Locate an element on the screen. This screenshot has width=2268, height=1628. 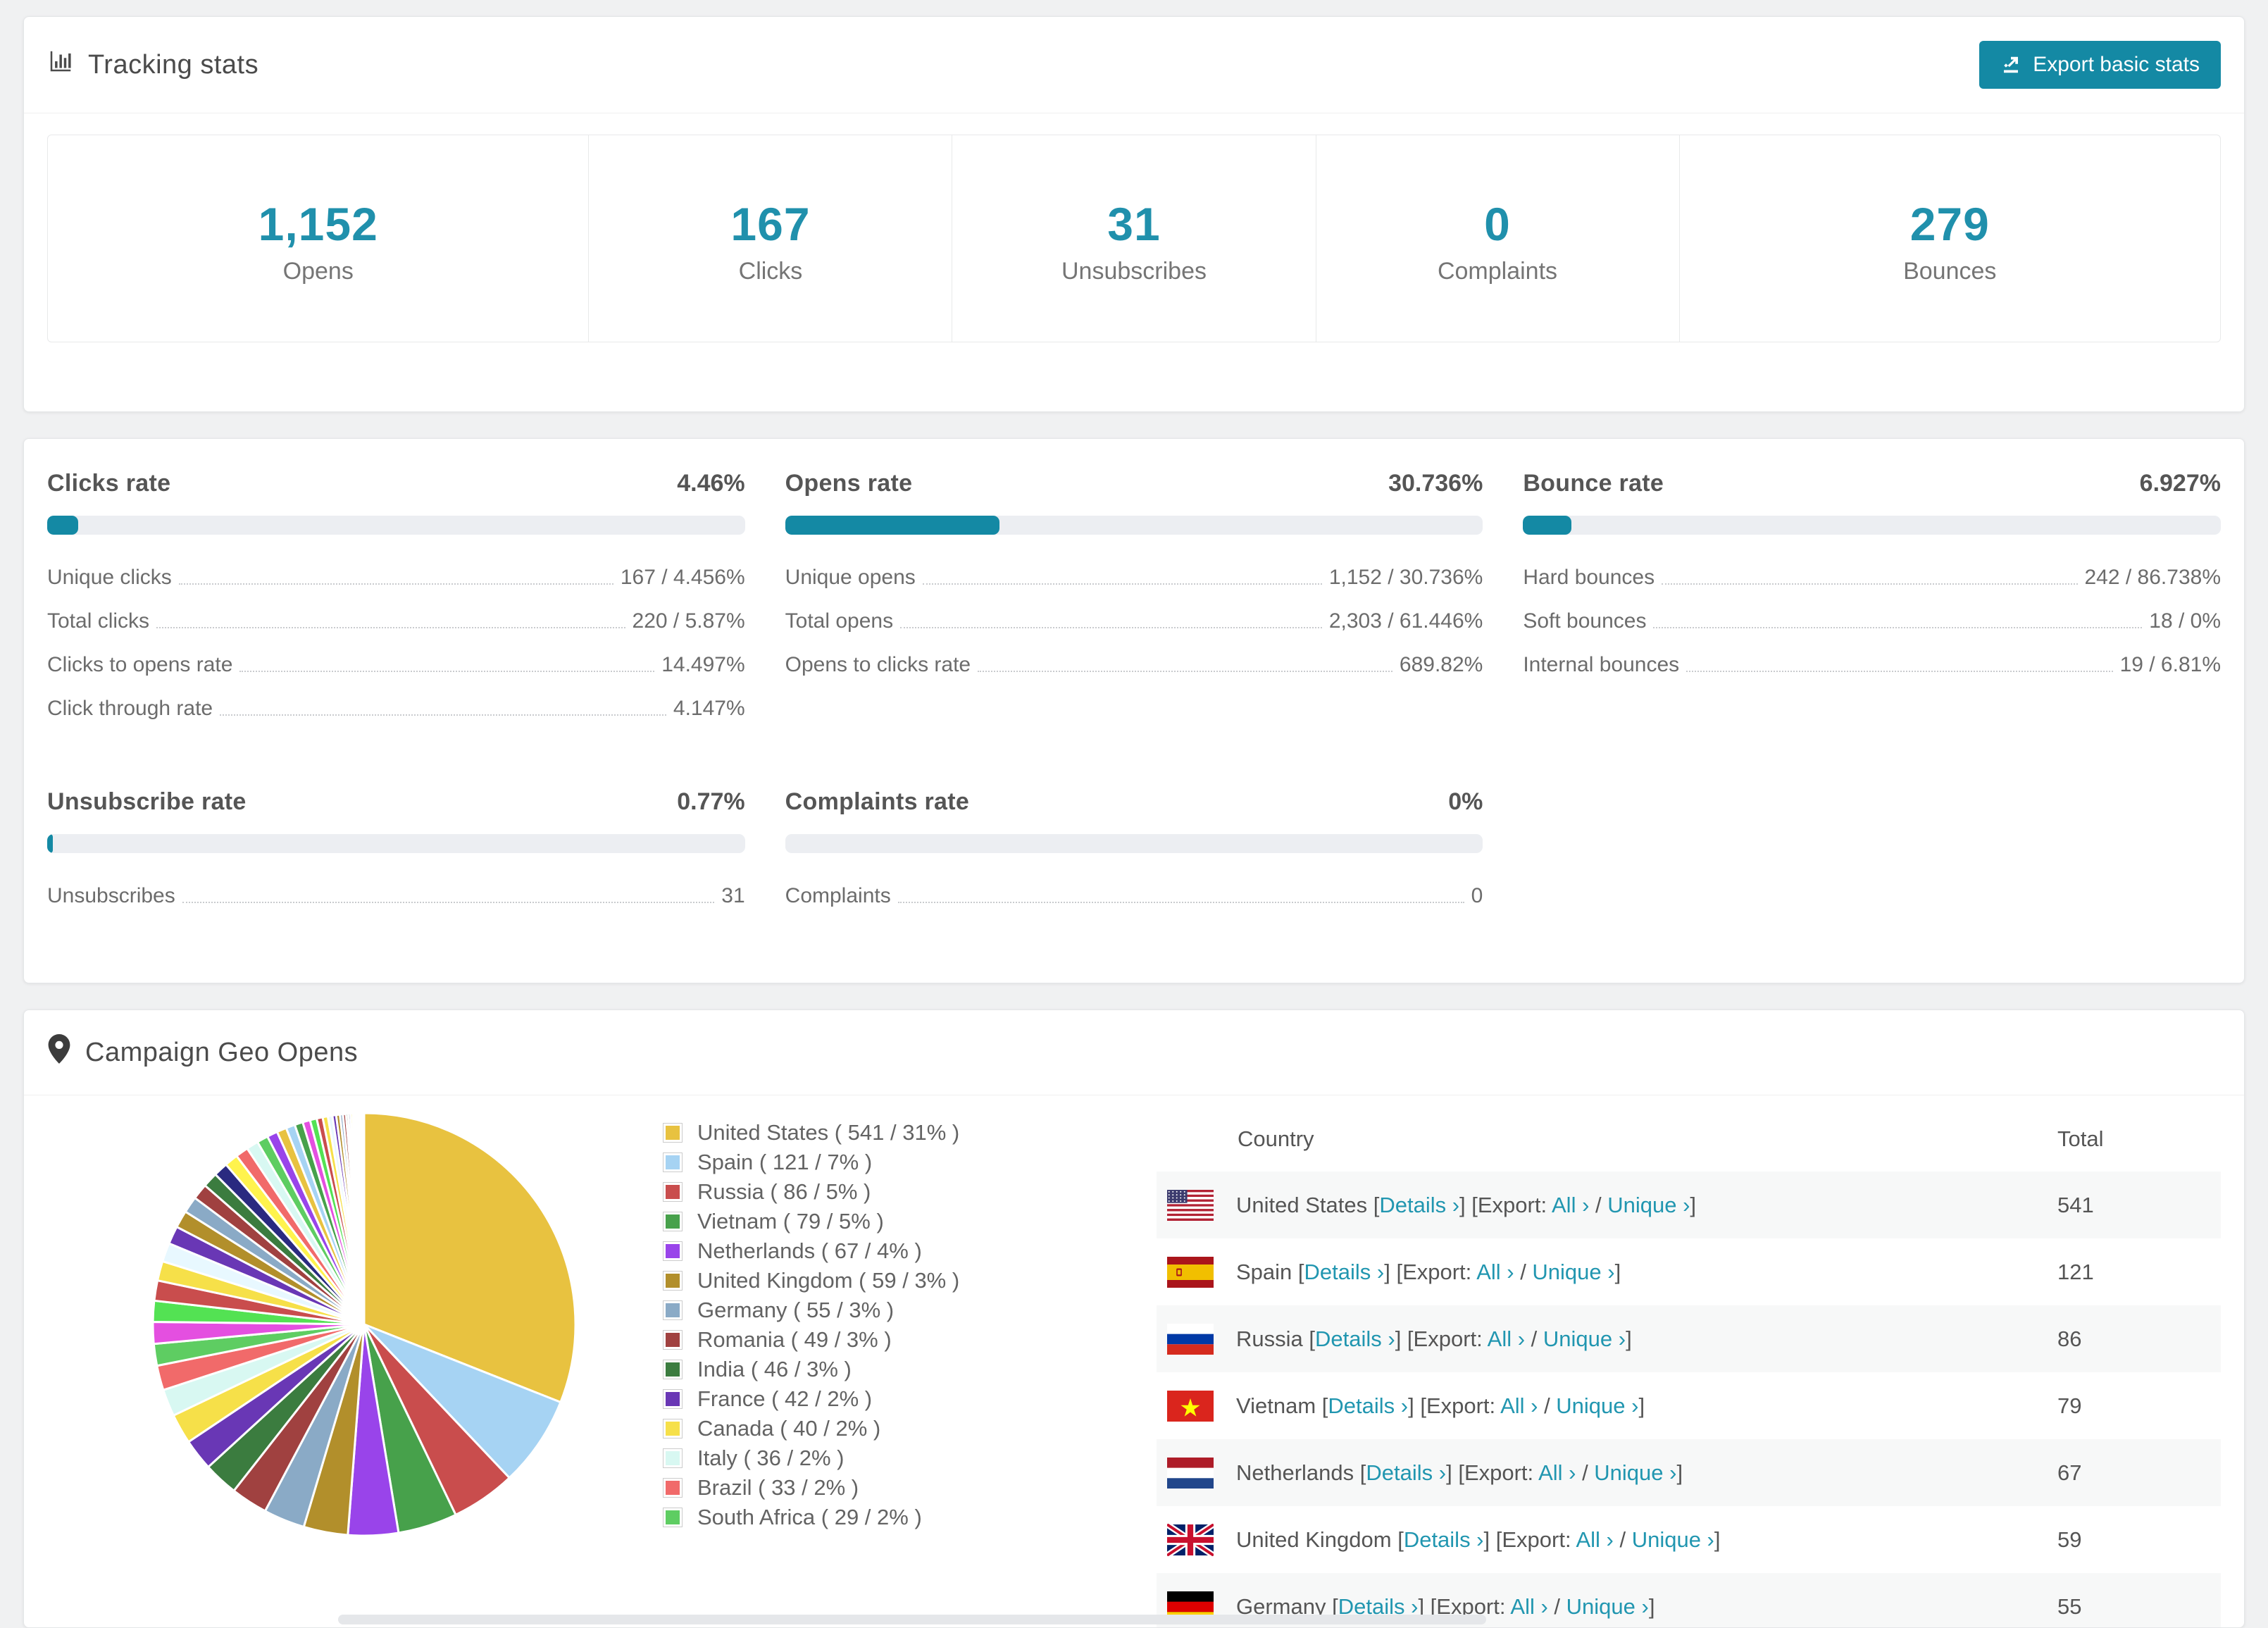
detail-label: Total clicks is located at coordinates (99, 621).